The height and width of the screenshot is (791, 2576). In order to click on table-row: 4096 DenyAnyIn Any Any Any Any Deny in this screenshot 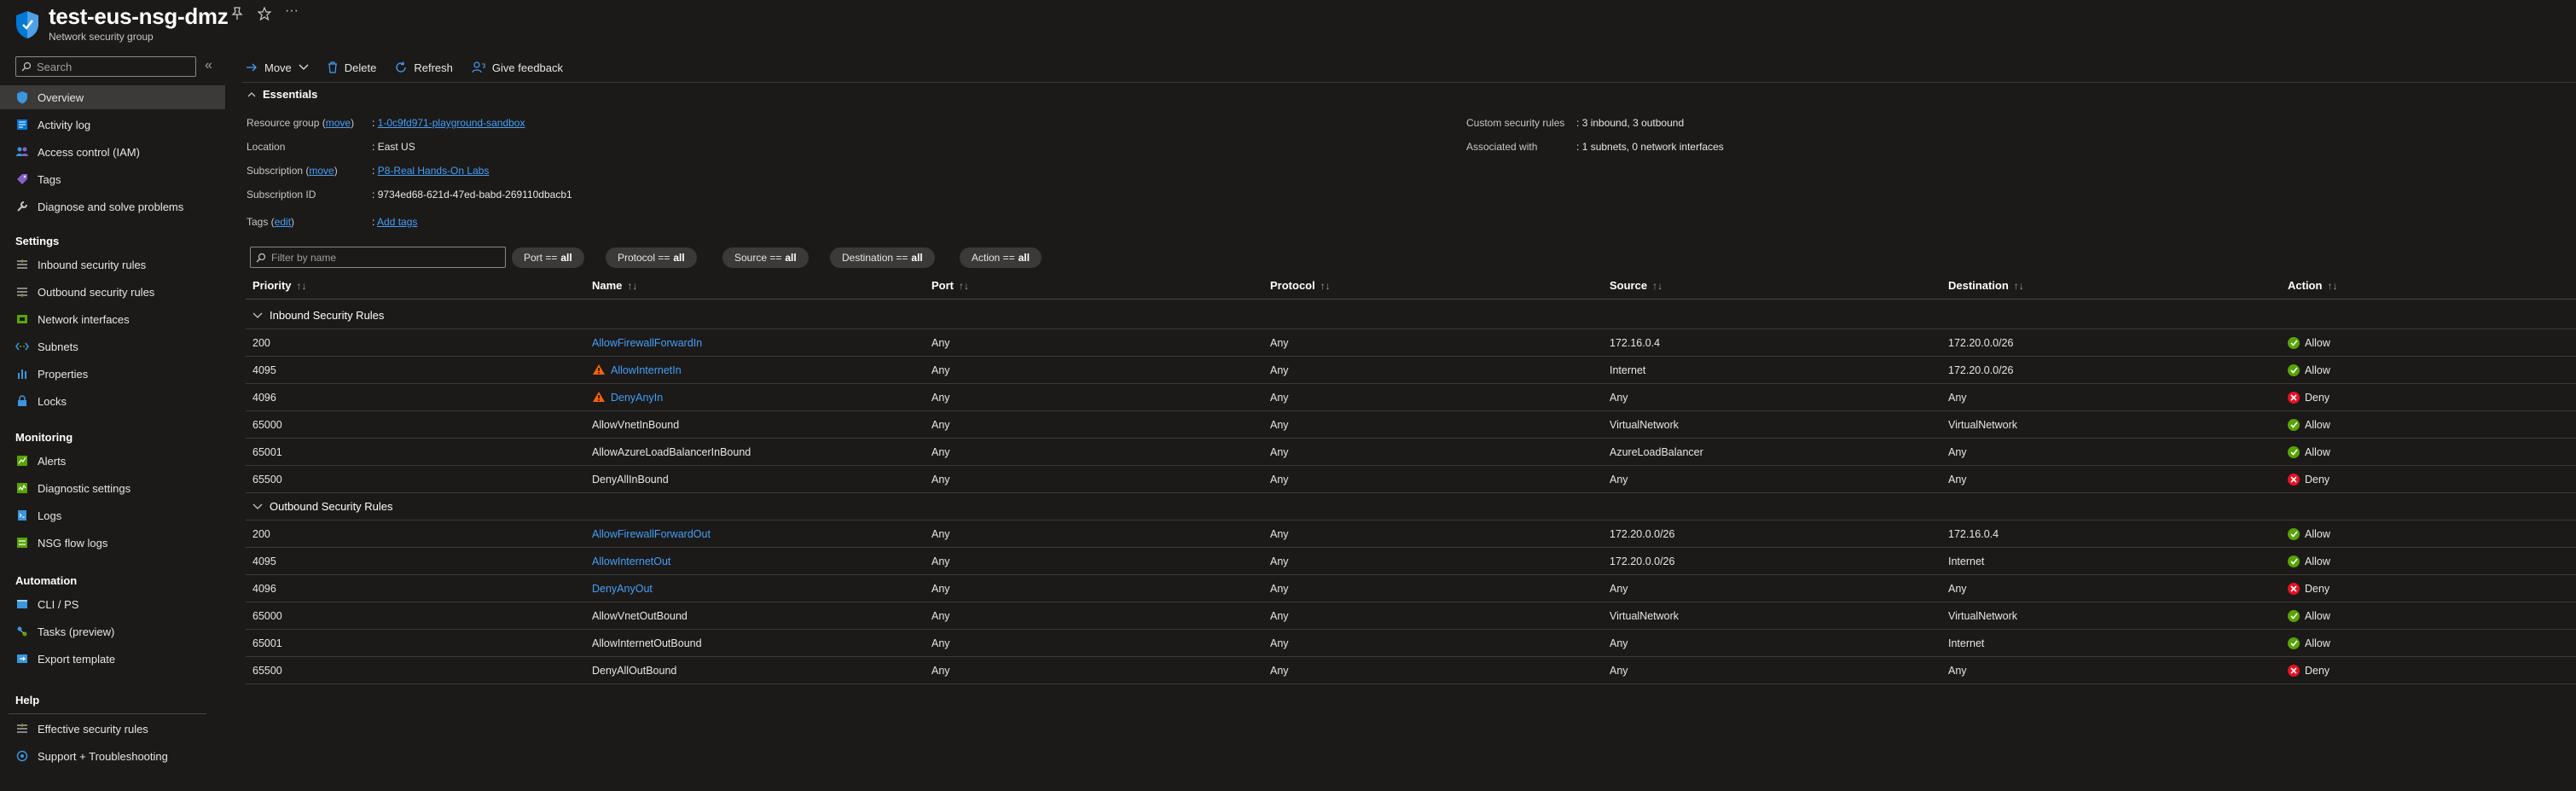, I will do `click(1411, 398)`.